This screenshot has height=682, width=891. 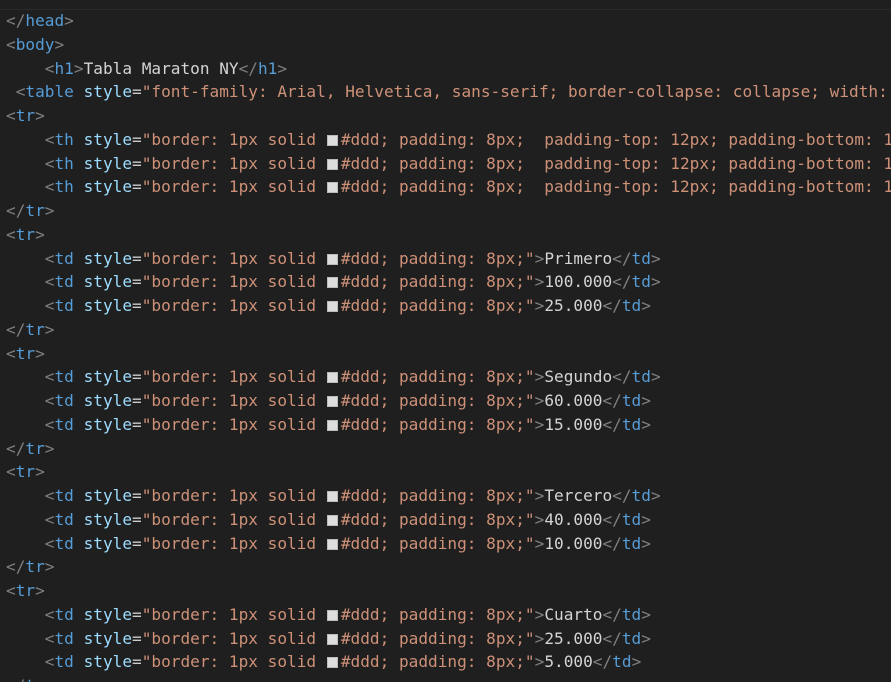 What do you see at coordinates (64, 163) in the screenshot?
I see `tag-name-token: th` at bounding box center [64, 163].